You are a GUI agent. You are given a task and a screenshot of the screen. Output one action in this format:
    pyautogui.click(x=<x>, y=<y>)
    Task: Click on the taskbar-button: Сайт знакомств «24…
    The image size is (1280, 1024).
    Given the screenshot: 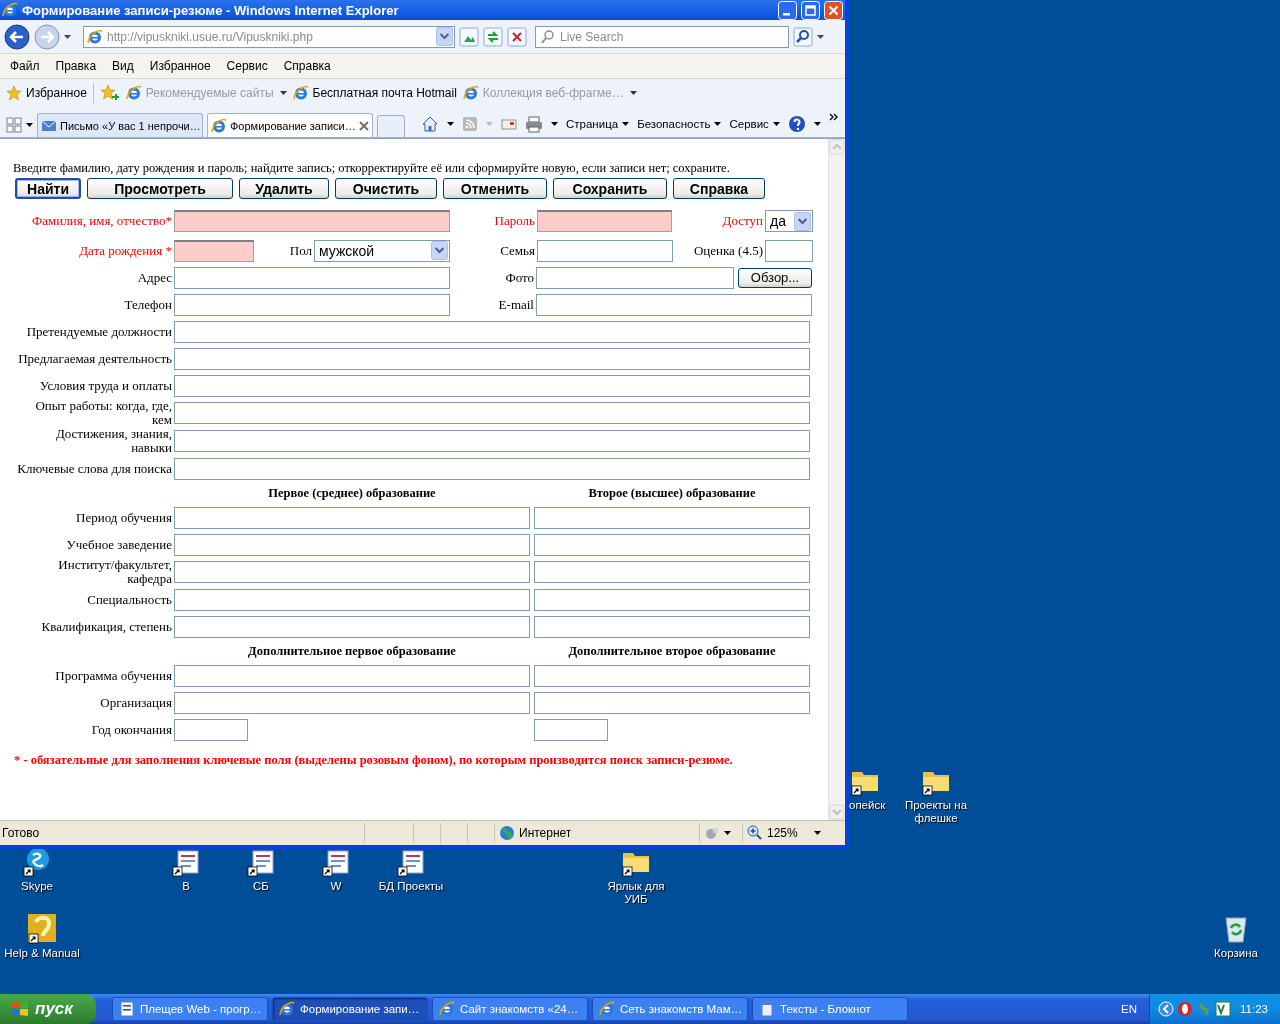 What is the action you would take?
    pyautogui.click(x=510, y=1009)
    